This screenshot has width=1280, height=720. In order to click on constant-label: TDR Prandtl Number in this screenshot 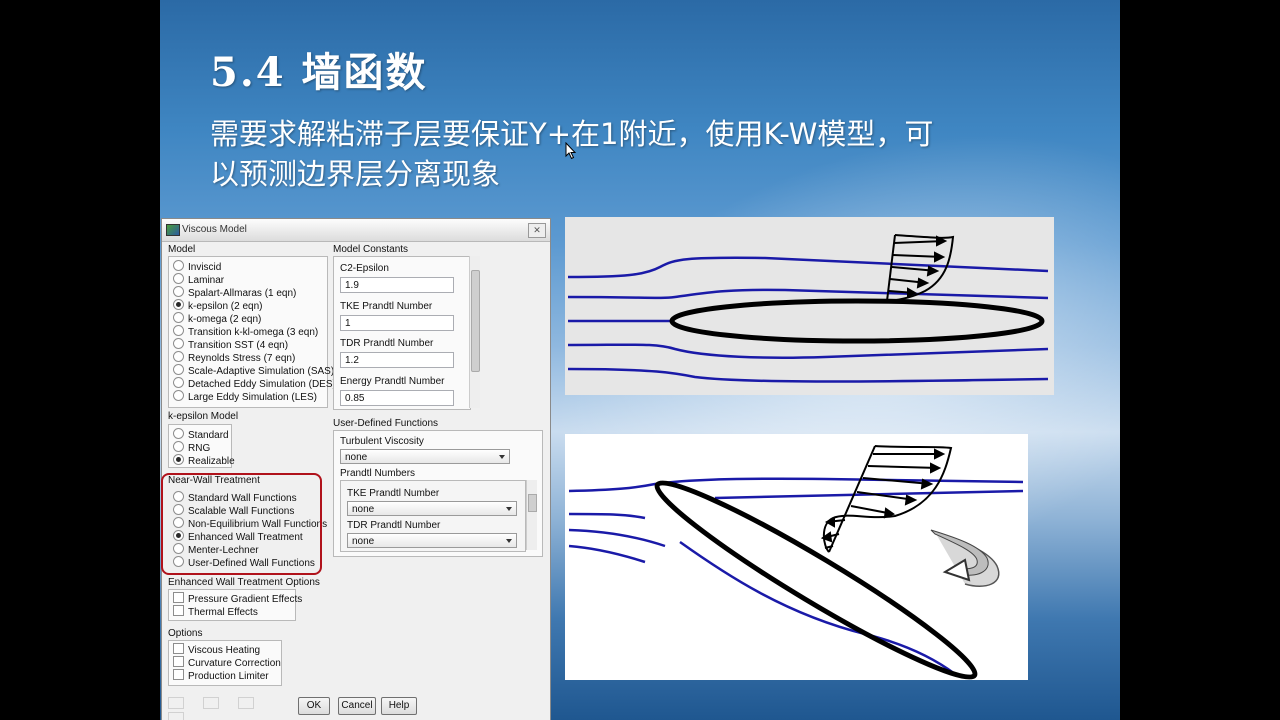, I will do `click(387, 343)`.